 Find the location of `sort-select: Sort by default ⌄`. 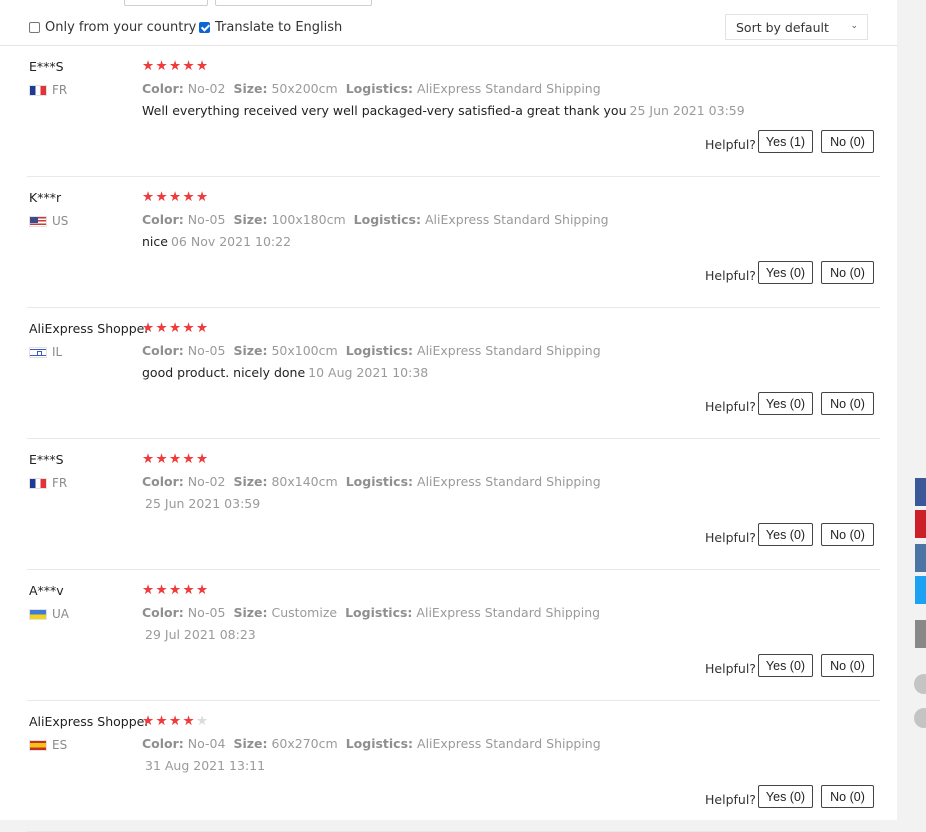

sort-select: Sort by default ⌄ is located at coordinates (796, 27).